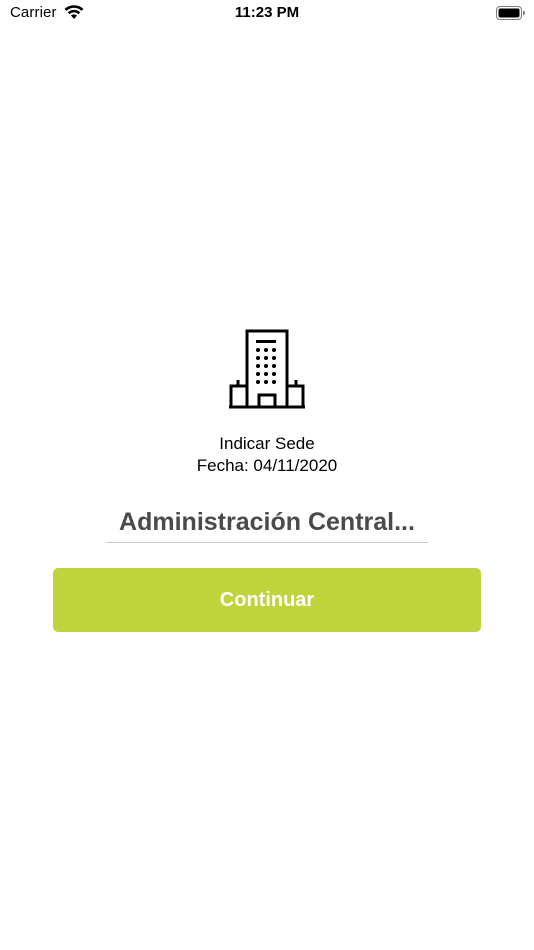  What do you see at coordinates (267, 369) in the screenshot?
I see `building-icon` at bounding box center [267, 369].